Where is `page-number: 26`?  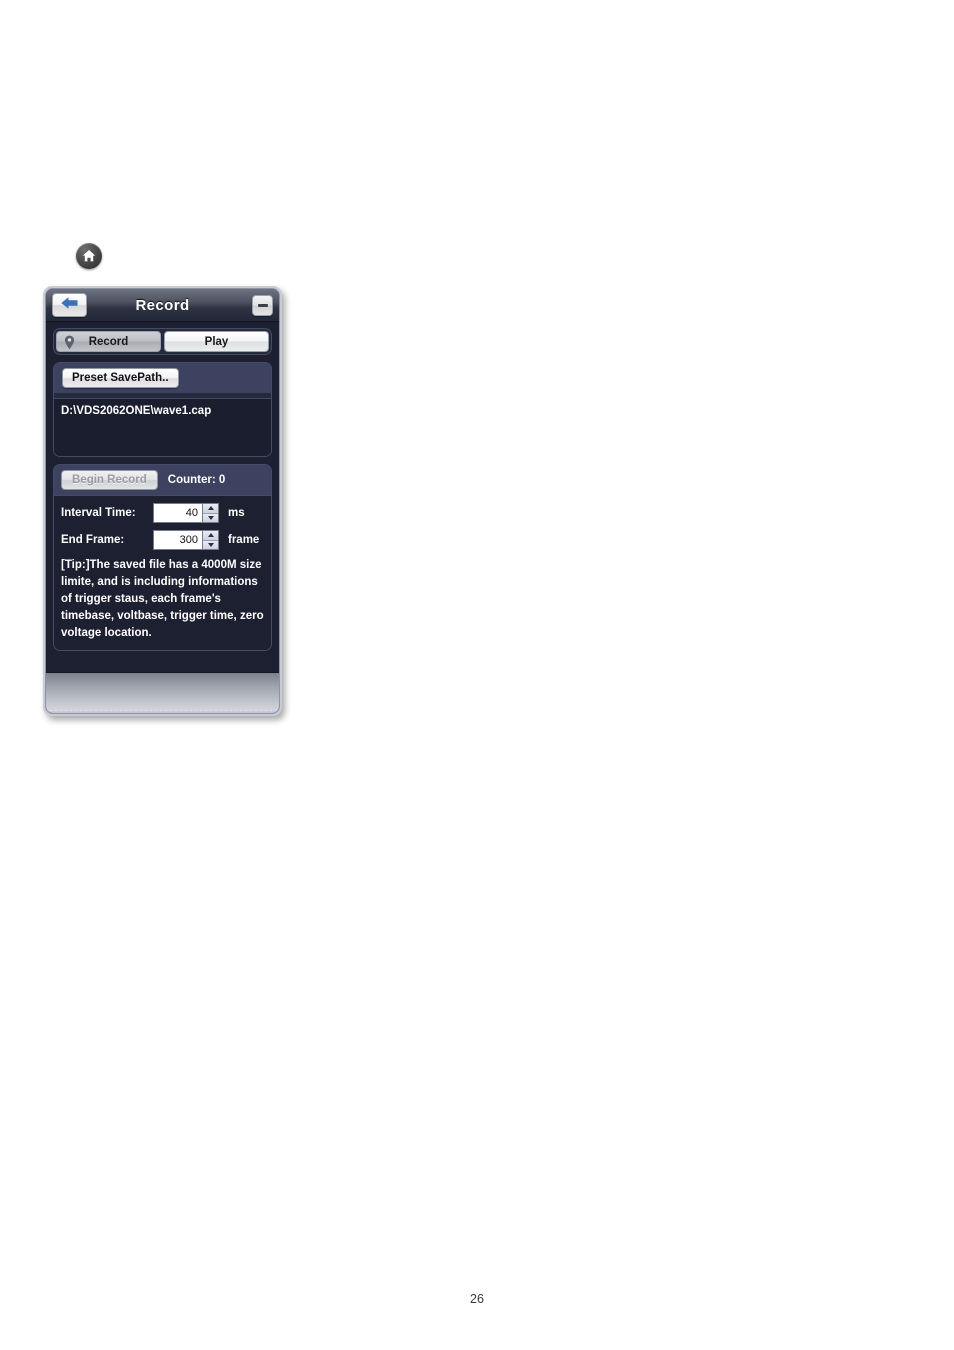
page-number: 26 is located at coordinates (477, 1299).